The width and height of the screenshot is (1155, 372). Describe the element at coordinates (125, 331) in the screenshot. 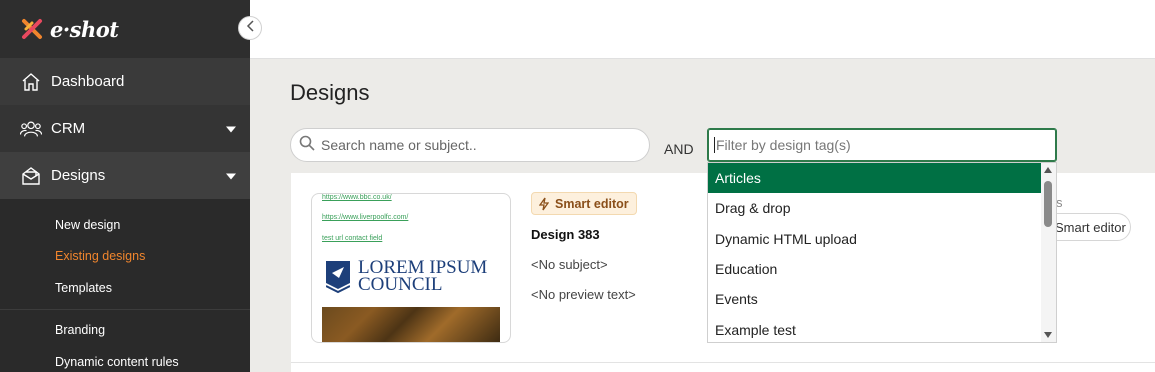

I see `subnav-branding: Branding` at that location.